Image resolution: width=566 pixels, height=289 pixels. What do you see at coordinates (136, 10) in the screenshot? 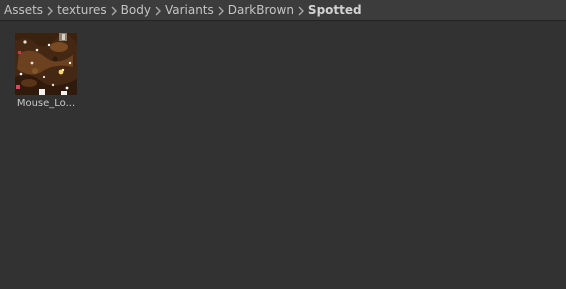
I see `breadcrumb-item-body: Body` at bounding box center [136, 10].